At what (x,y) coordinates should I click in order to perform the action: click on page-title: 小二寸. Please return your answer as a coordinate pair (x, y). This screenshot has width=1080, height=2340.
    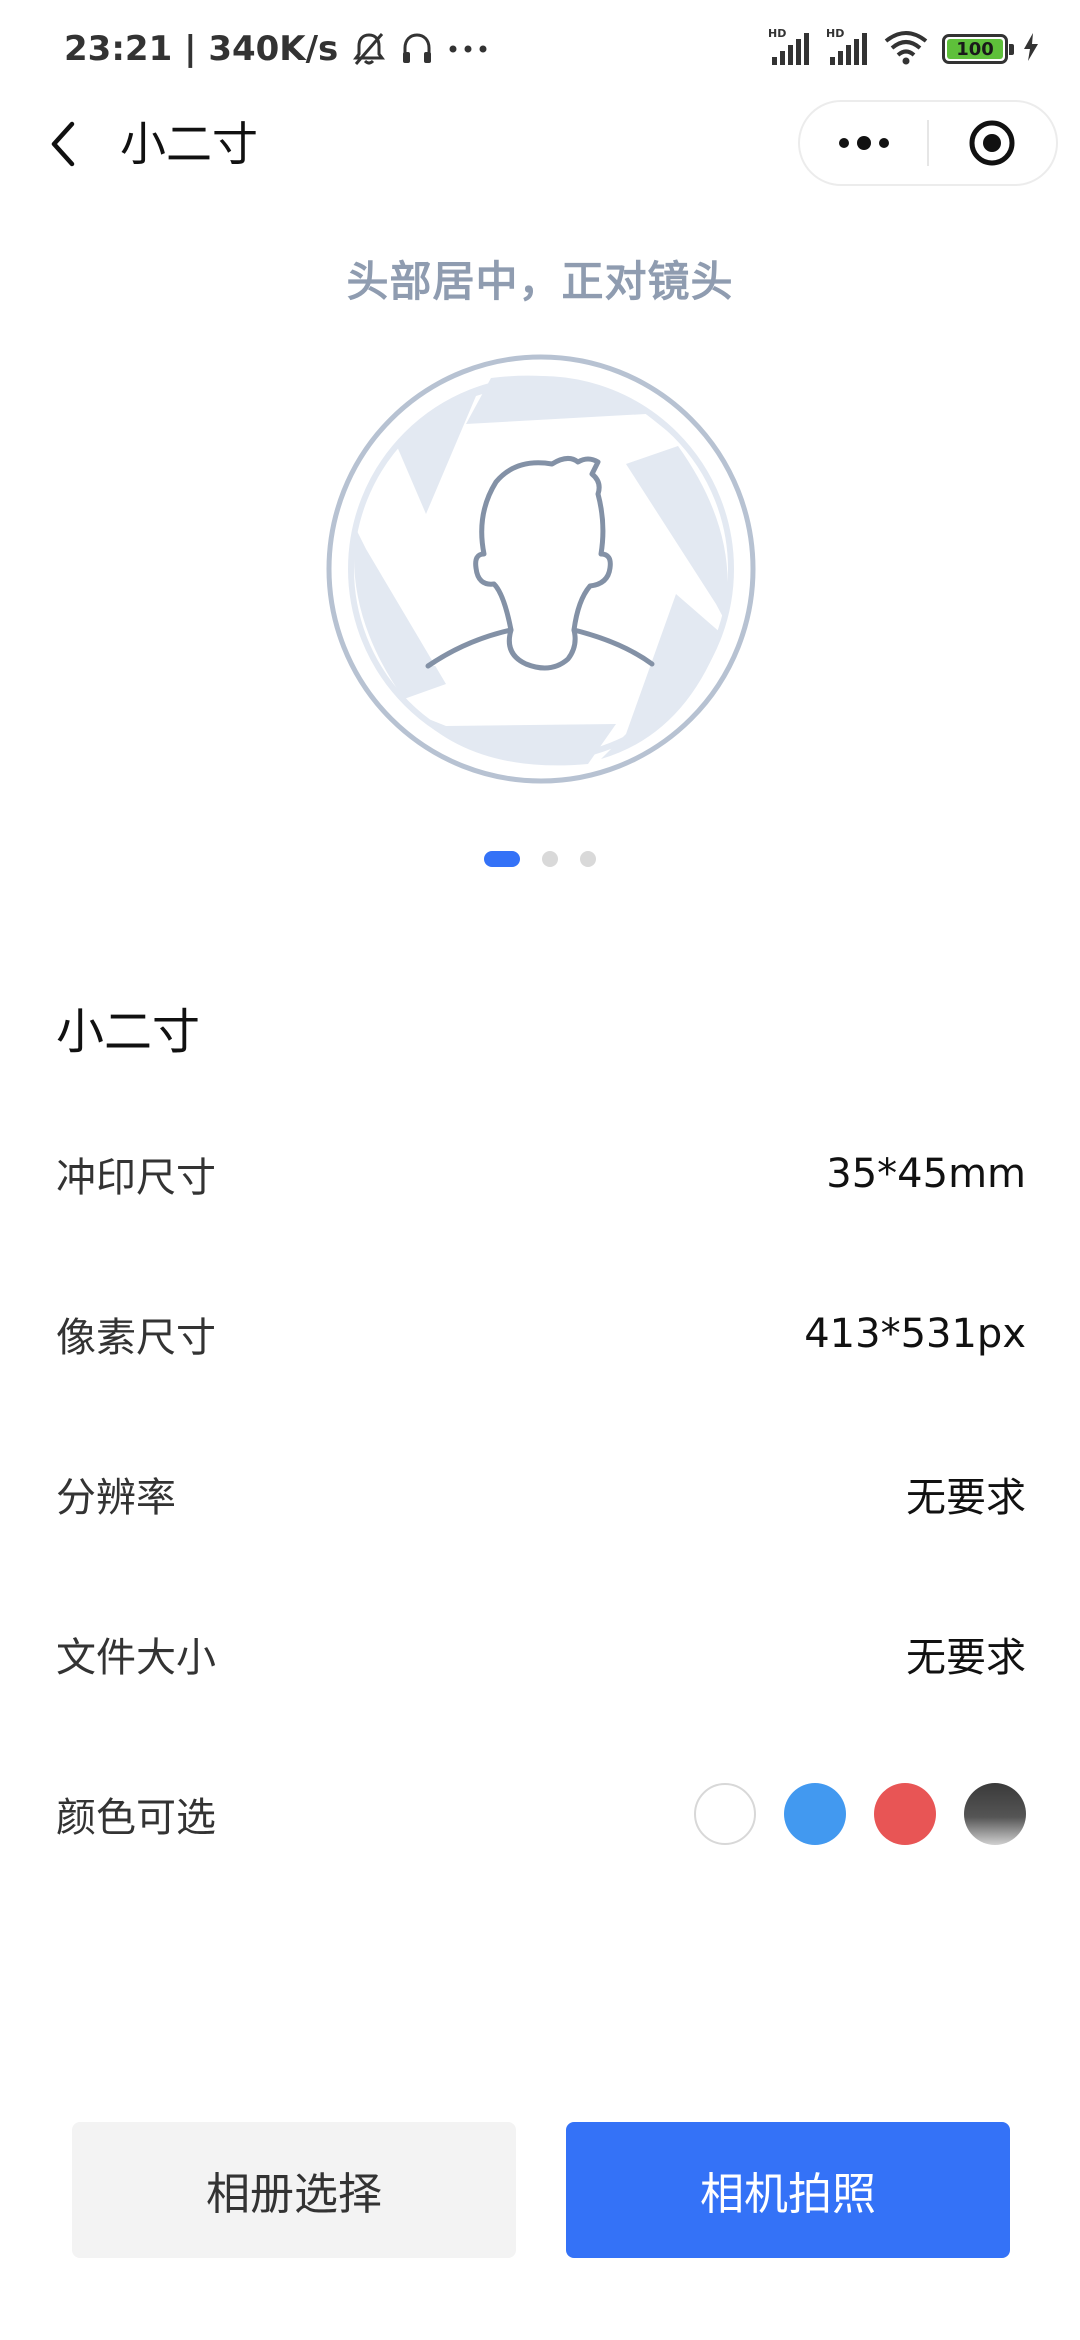
    Looking at the image, I should click on (189, 144).